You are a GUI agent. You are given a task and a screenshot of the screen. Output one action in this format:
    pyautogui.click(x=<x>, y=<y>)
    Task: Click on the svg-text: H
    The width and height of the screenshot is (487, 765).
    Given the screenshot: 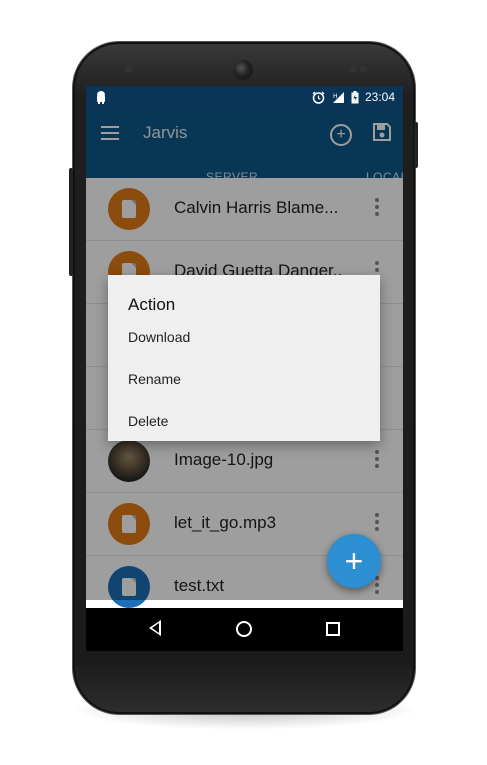 What is the action you would take?
    pyautogui.click(x=335, y=96)
    